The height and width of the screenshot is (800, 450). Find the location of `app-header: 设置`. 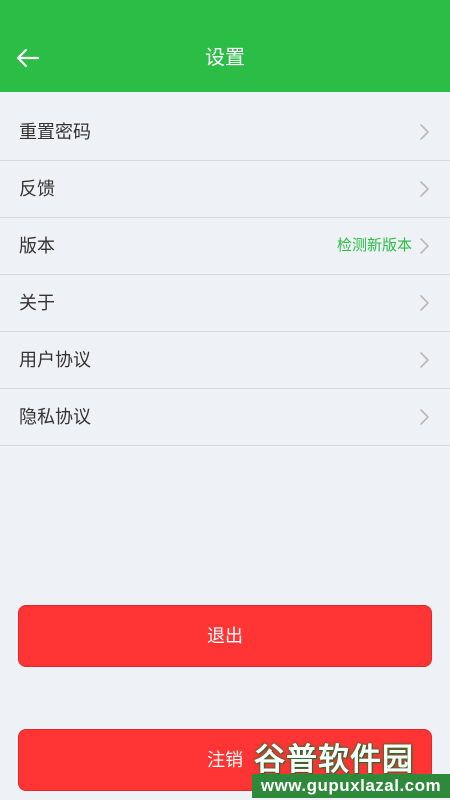

app-header: 设置 is located at coordinates (225, 46).